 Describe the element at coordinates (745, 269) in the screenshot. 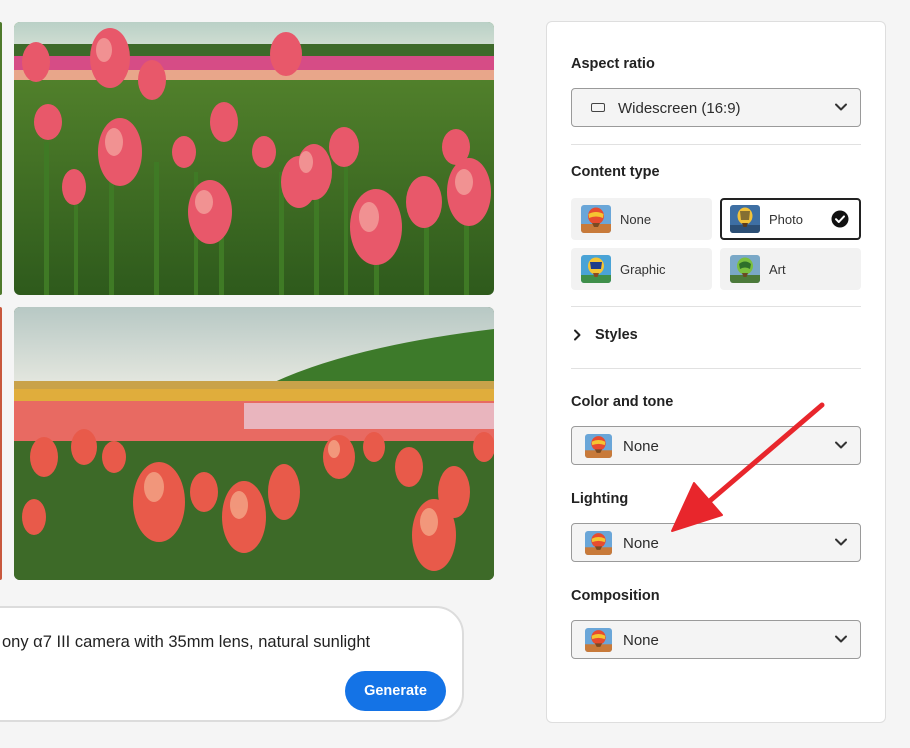

I see `balloon-art-thumbnail-icon` at that location.